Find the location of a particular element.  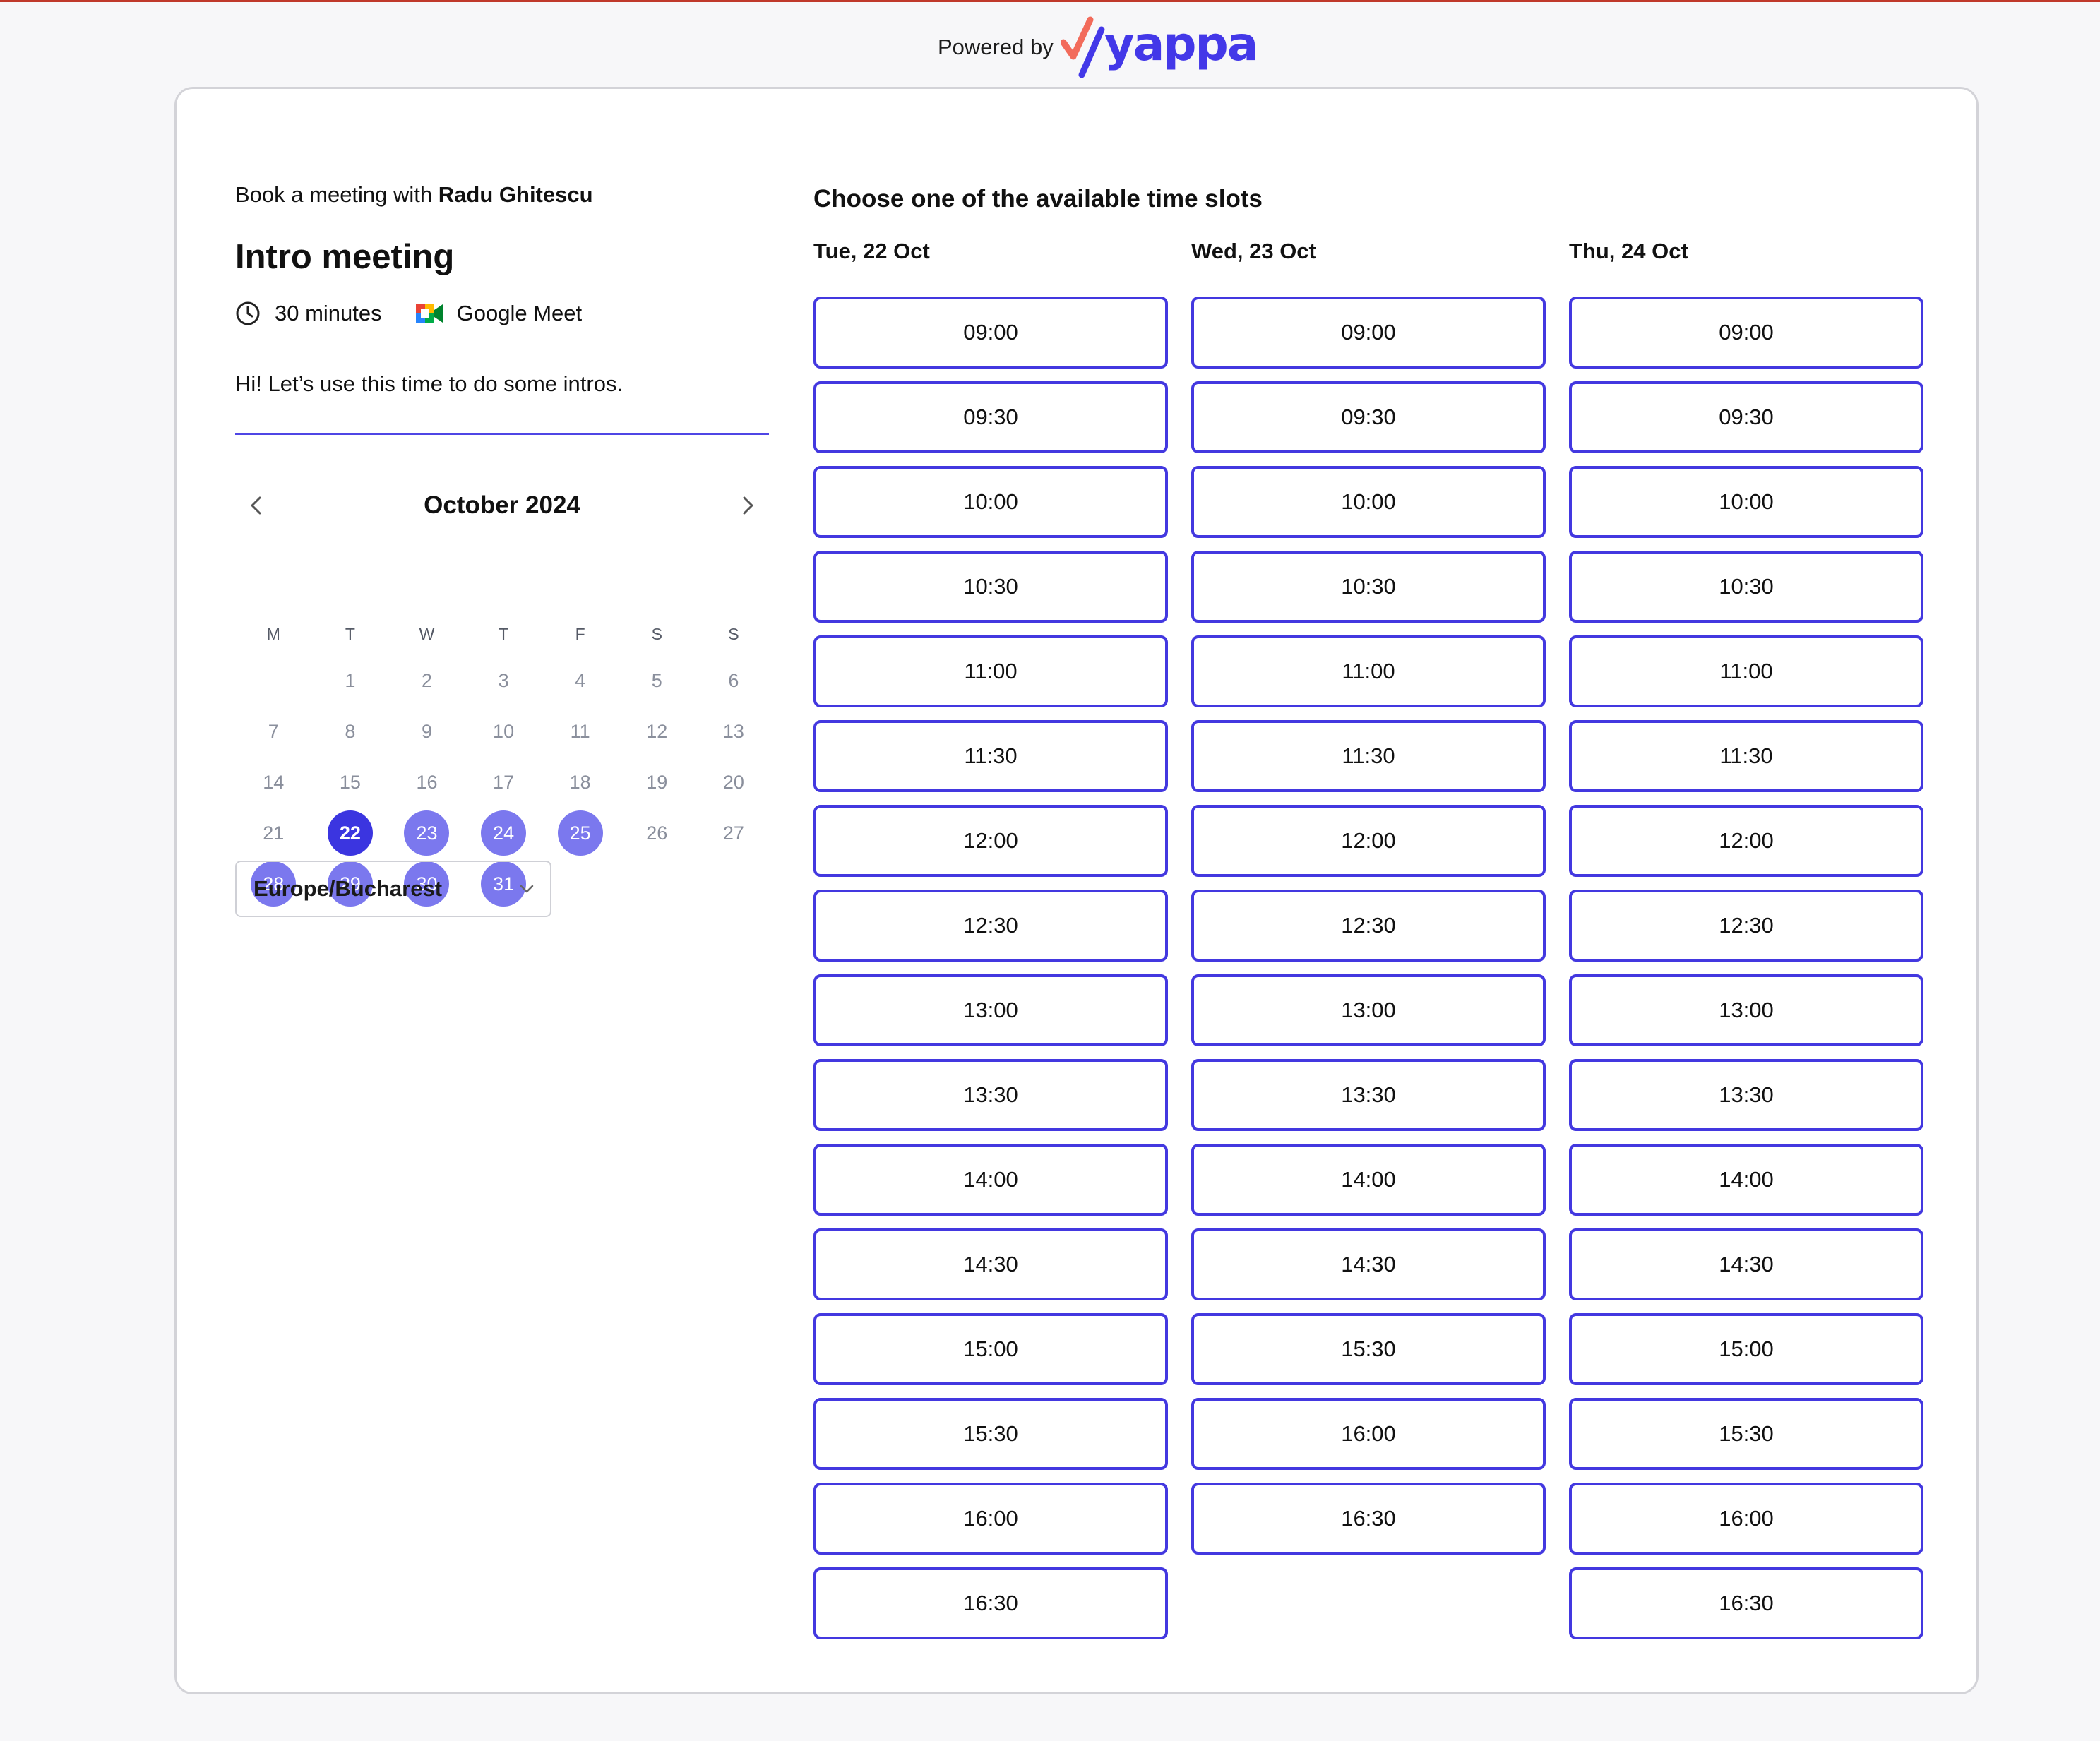

calendar-day: 17 is located at coordinates (503, 782).